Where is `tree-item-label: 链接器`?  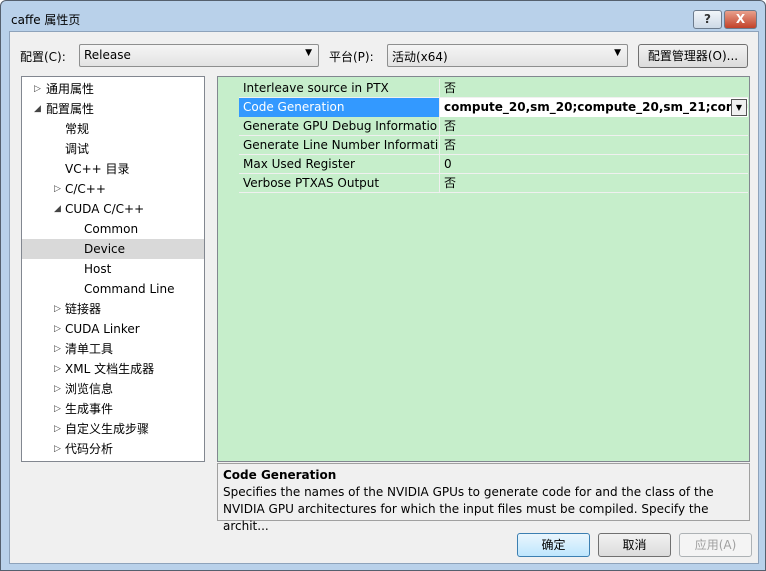 tree-item-label: 链接器 is located at coordinates (83, 309).